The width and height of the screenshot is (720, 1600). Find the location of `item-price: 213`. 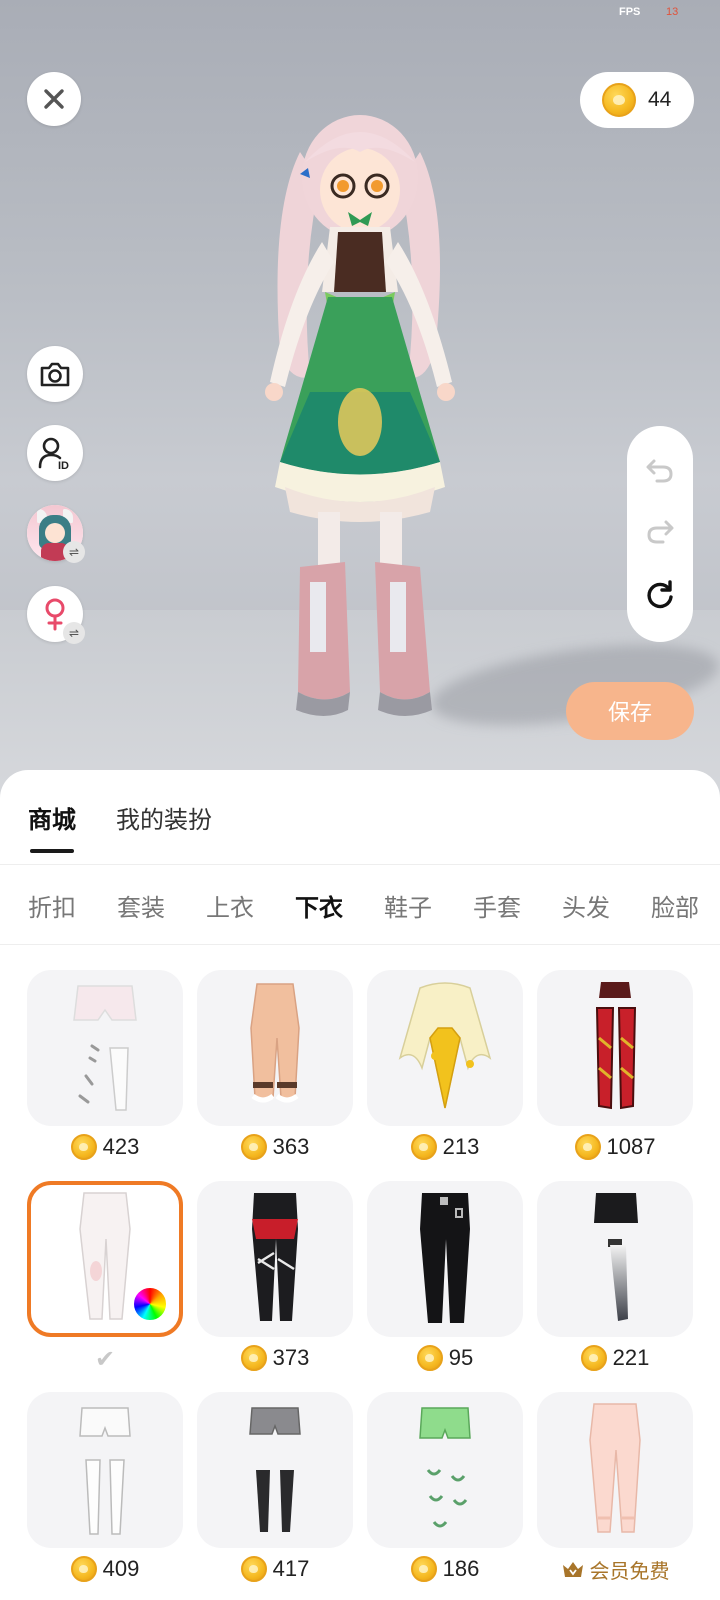

item-price: 213 is located at coordinates (445, 1147).